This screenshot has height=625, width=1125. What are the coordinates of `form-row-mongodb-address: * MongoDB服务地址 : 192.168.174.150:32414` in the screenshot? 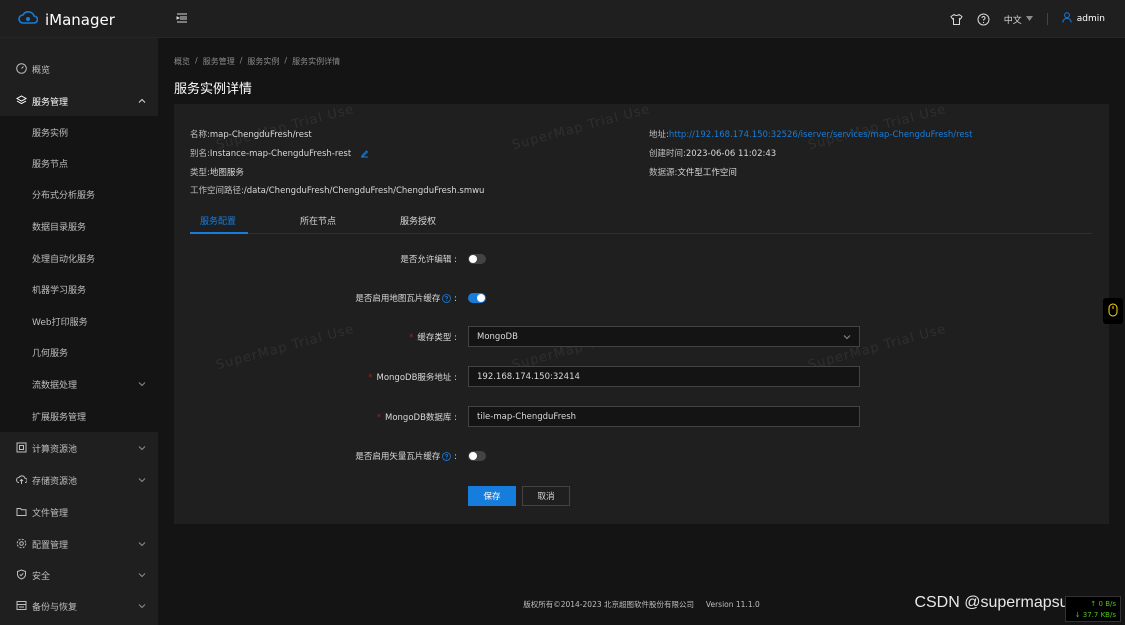 It's located at (641, 377).